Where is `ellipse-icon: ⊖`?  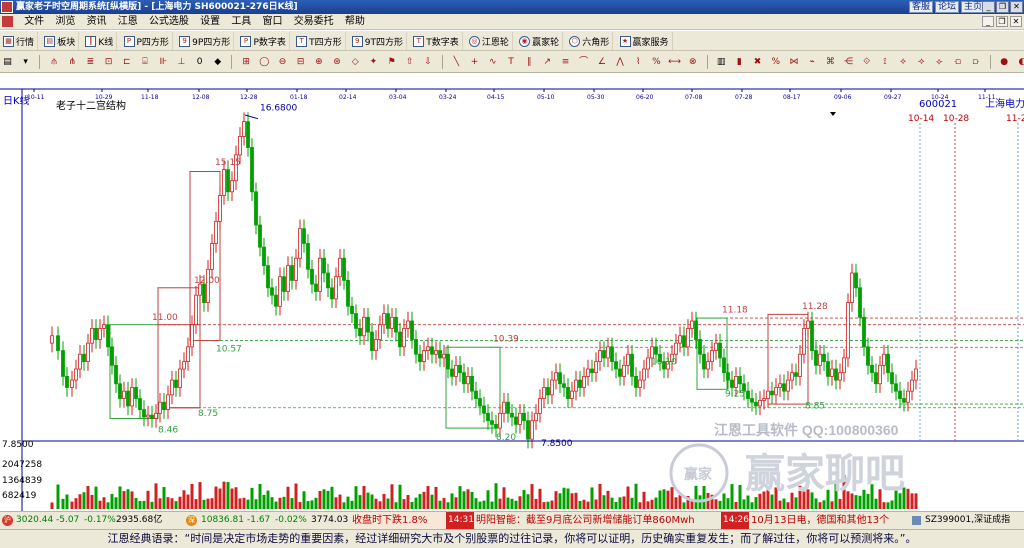 ellipse-icon: ⊖ is located at coordinates (282, 62).